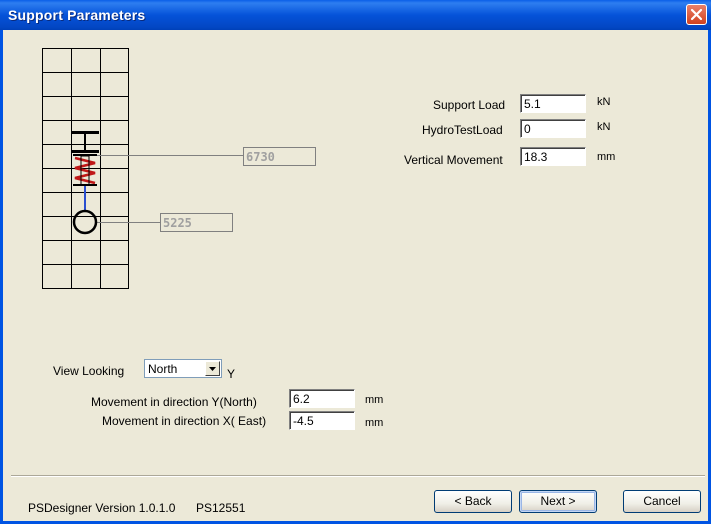  Describe the element at coordinates (604, 102) in the screenshot. I see `support-load-unit: kN` at that location.